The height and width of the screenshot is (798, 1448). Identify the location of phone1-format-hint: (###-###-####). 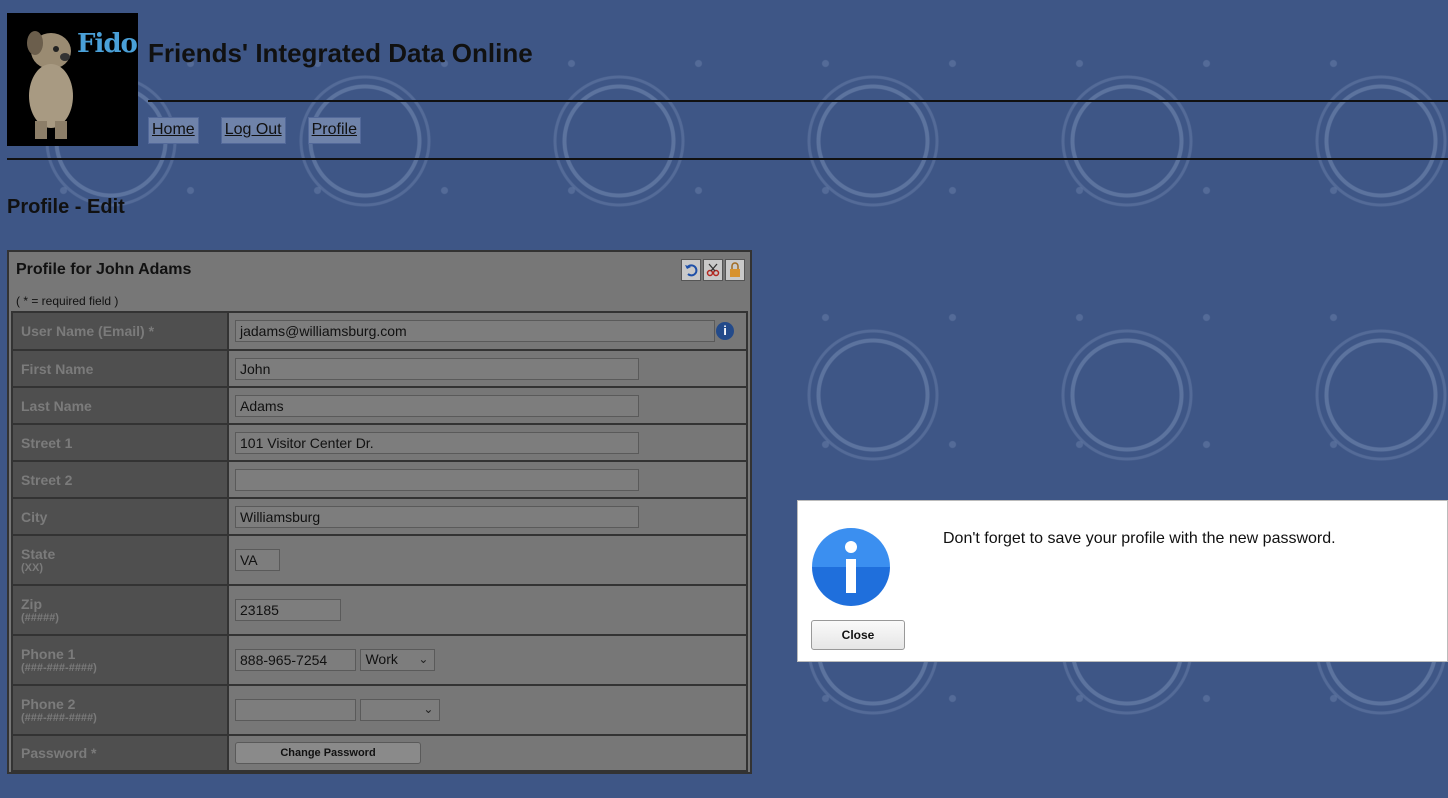
(59, 668).